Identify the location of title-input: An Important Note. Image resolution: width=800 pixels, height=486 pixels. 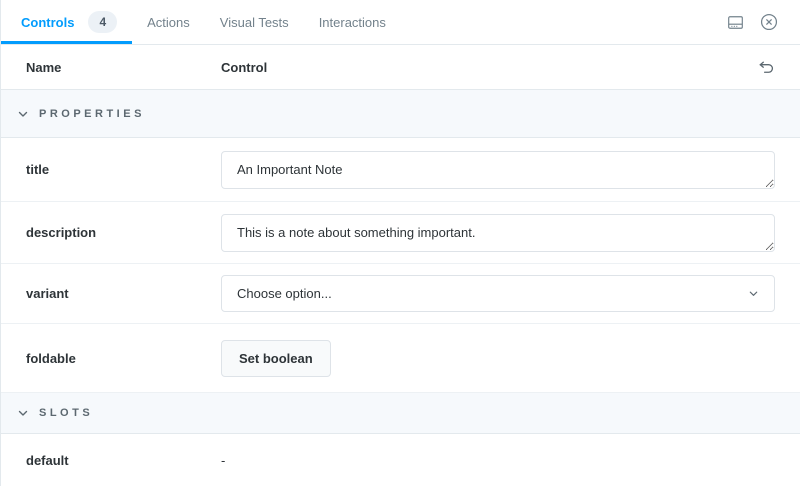
(498, 169).